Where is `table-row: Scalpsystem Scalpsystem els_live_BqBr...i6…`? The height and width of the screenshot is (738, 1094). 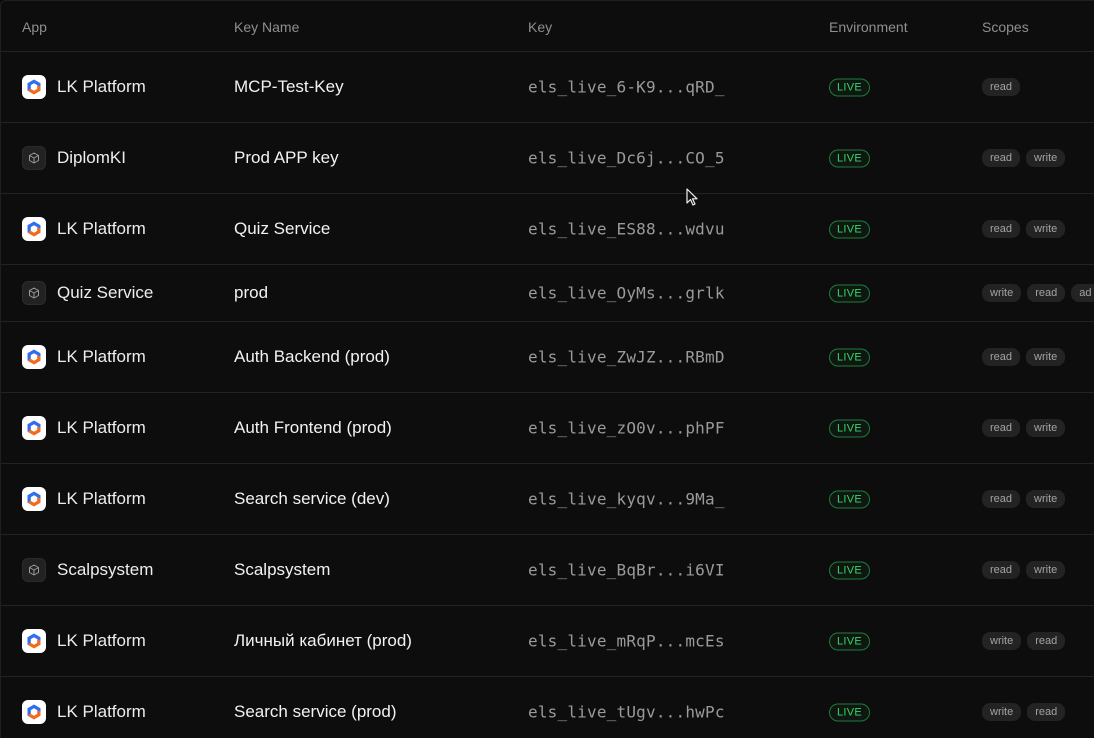 table-row: Scalpsystem Scalpsystem els_live_BqBr...i6… is located at coordinates (547, 570).